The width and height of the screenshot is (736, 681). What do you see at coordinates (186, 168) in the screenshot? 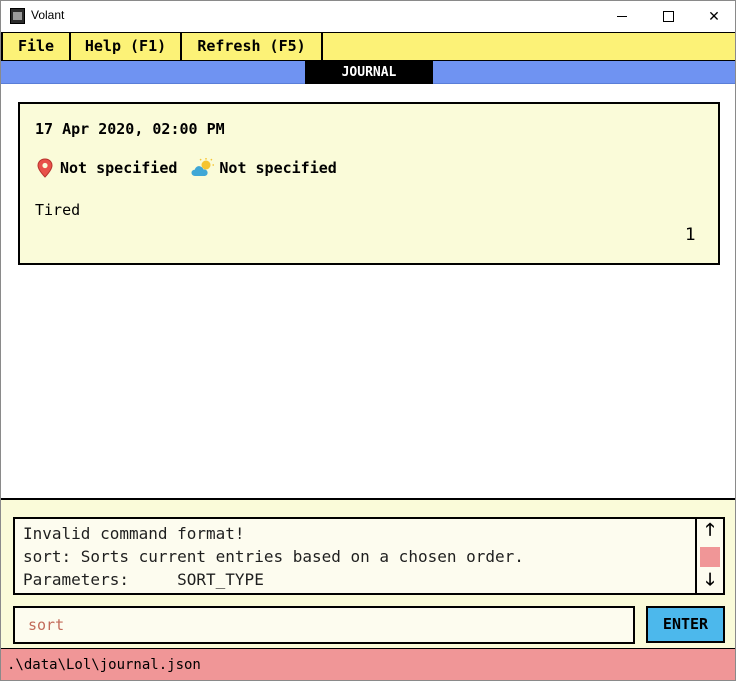
I see `entry-meta: Not specified Not specified` at bounding box center [186, 168].